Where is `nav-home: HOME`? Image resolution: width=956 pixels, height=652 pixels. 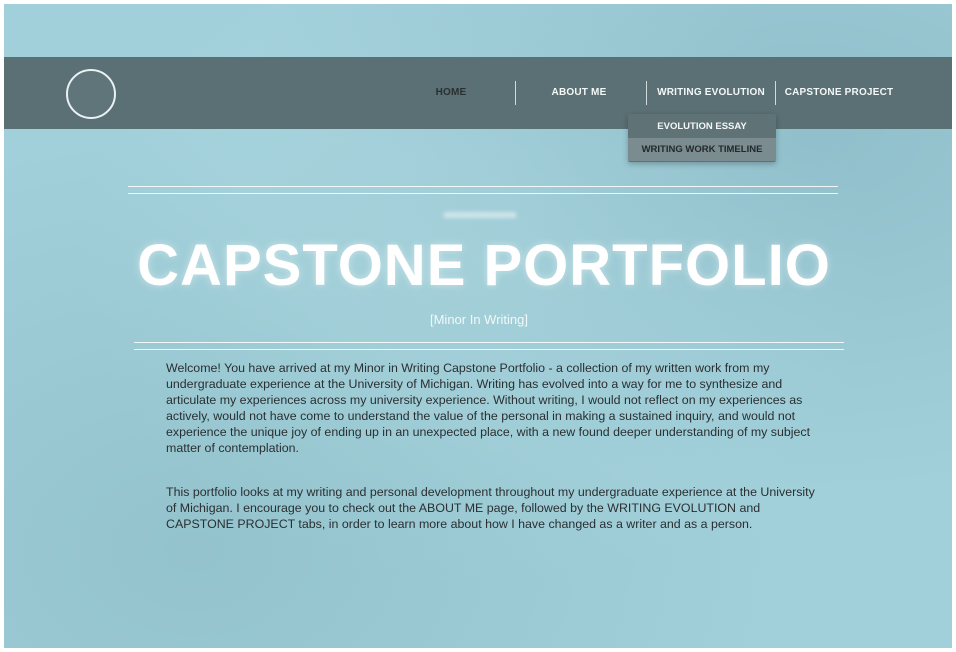
nav-home: HOME is located at coordinates (451, 93).